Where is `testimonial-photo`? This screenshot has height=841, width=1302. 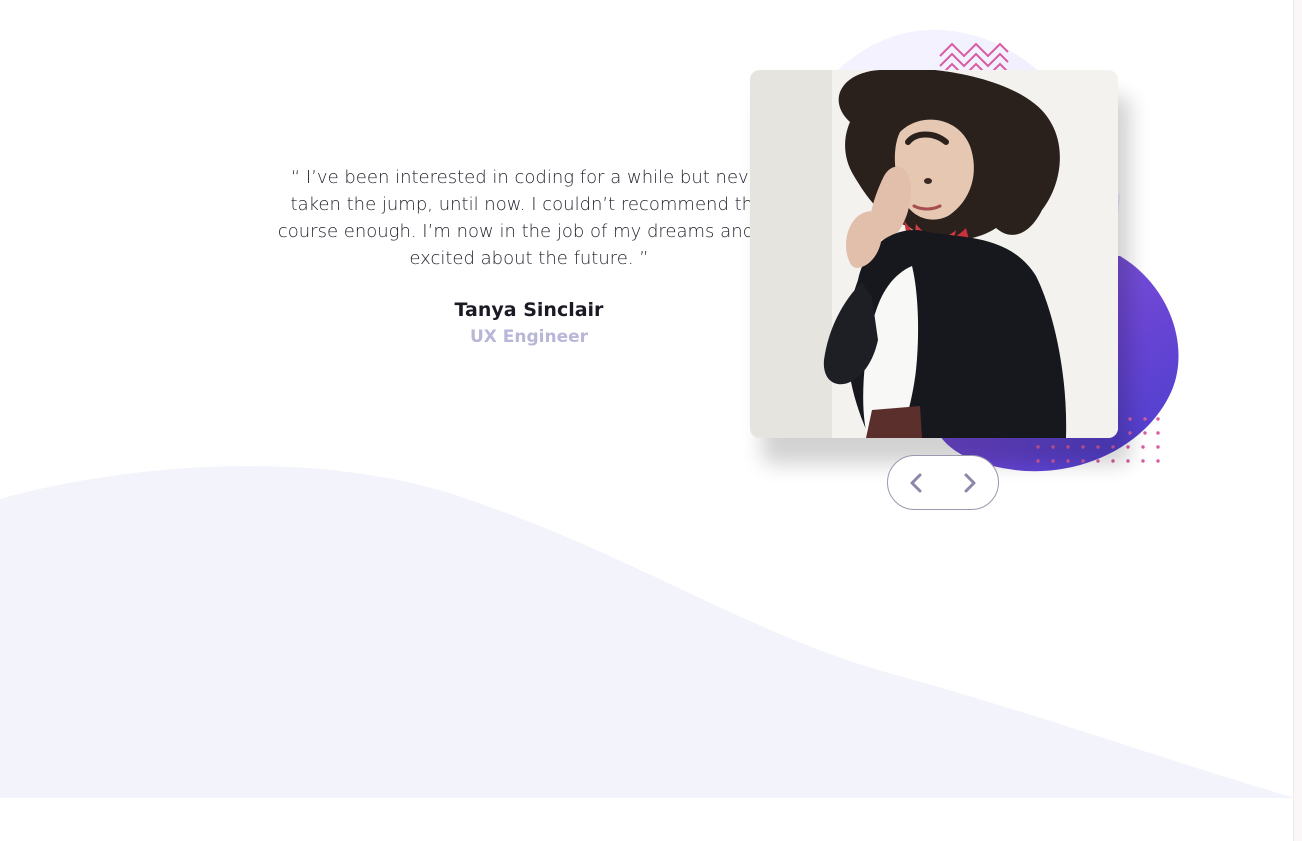
testimonial-photo is located at coordinates (934, 254).